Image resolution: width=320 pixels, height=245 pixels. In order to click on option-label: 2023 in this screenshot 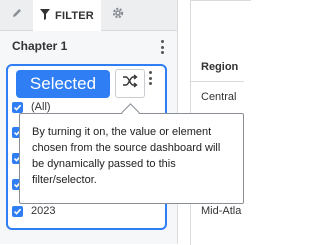, I will do `click(43, 211)`.